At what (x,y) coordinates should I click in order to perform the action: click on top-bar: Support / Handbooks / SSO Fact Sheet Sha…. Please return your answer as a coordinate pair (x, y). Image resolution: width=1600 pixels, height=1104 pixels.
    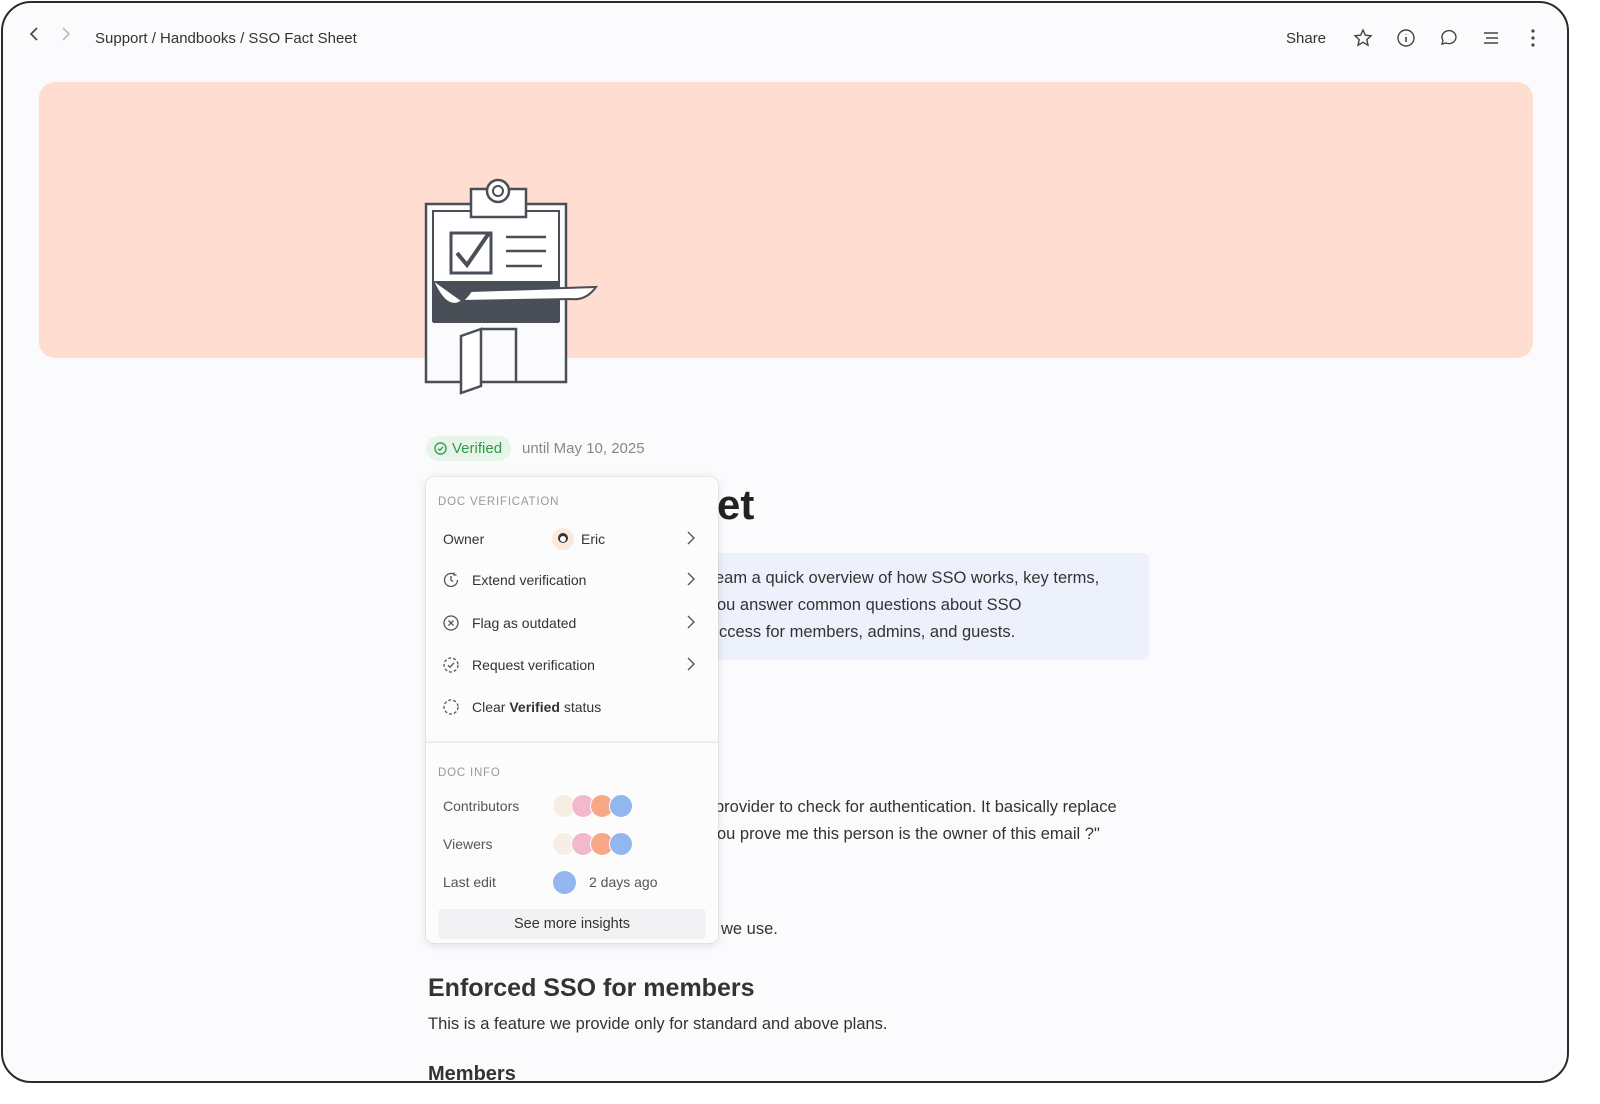
    Looking at the image, I should click on (785, 38).